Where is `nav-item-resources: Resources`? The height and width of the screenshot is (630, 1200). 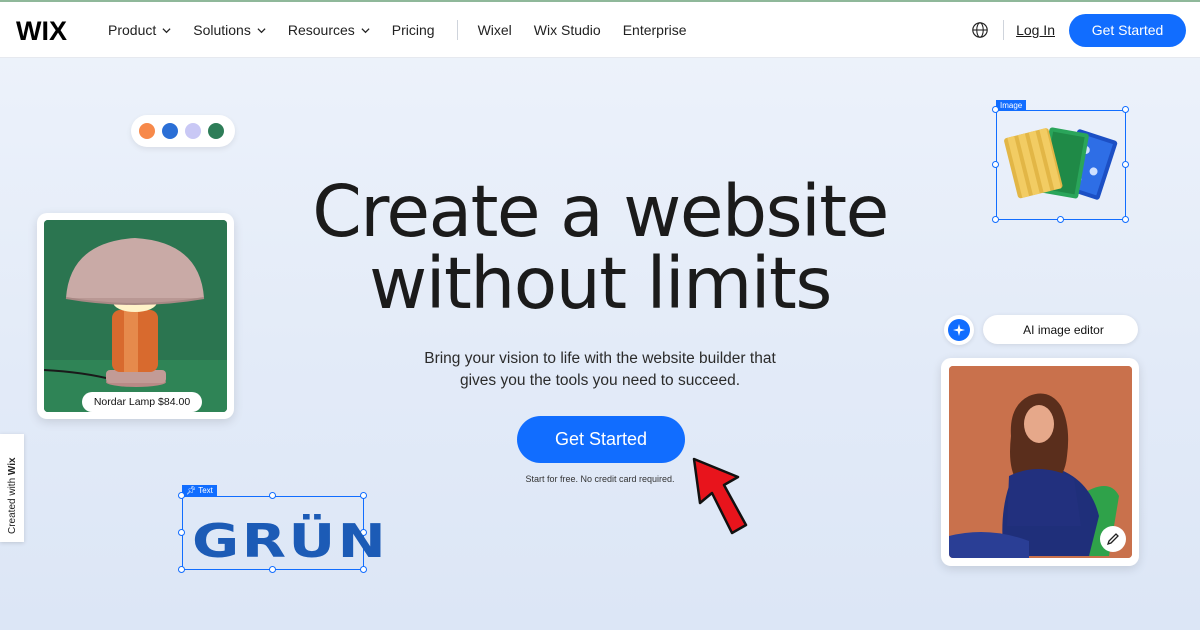
nav-item-resources: Resources is located at coordinates (329, 30).